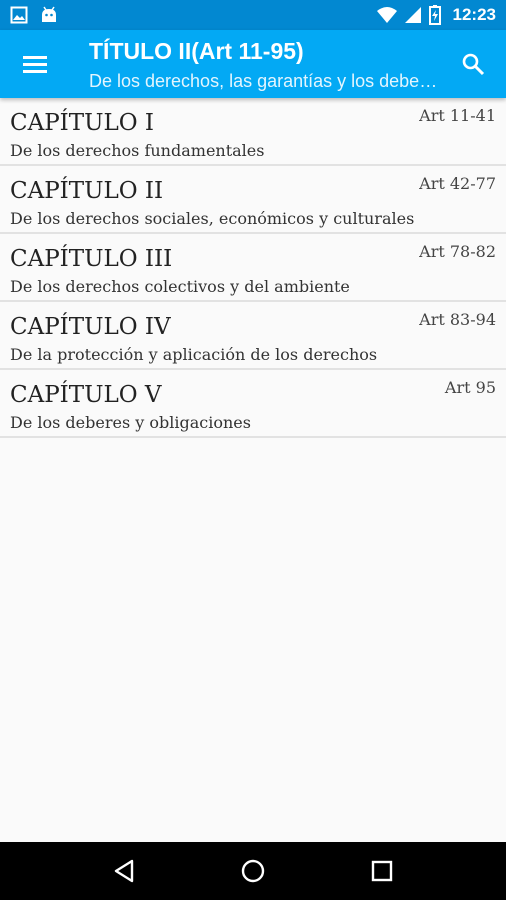  Describe the element at coordinates (457, 319) in the screenshot. I see `chapter-range: Art 83-94` at that location.